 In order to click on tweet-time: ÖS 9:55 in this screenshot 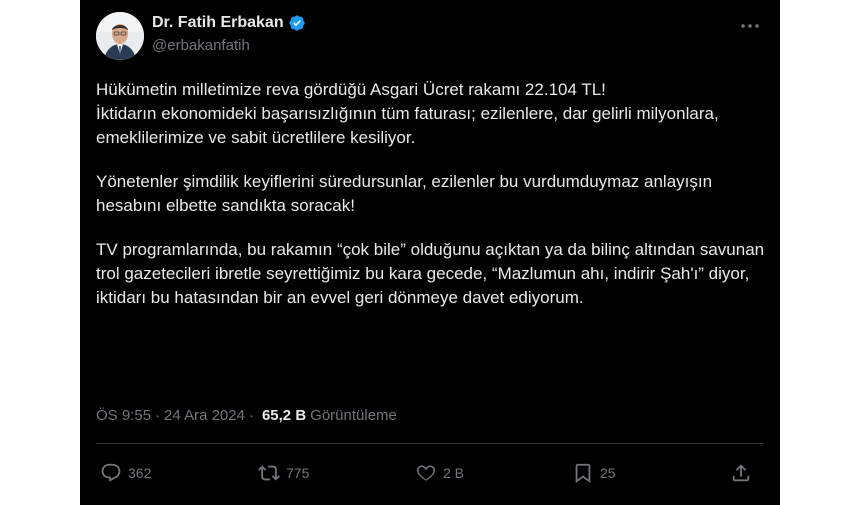, I will do `click(123, 415)`.